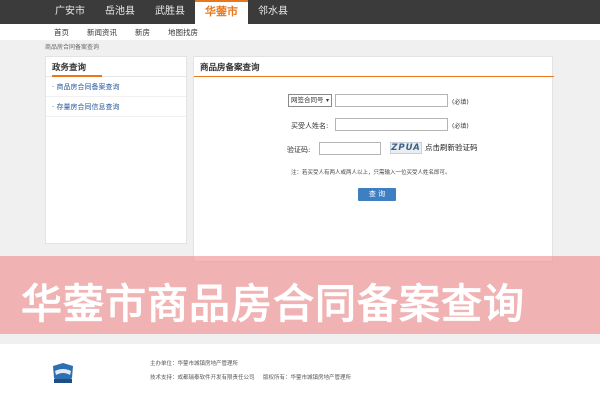  I want to click on query-type-value: 网签合同号, so click(307, 100).